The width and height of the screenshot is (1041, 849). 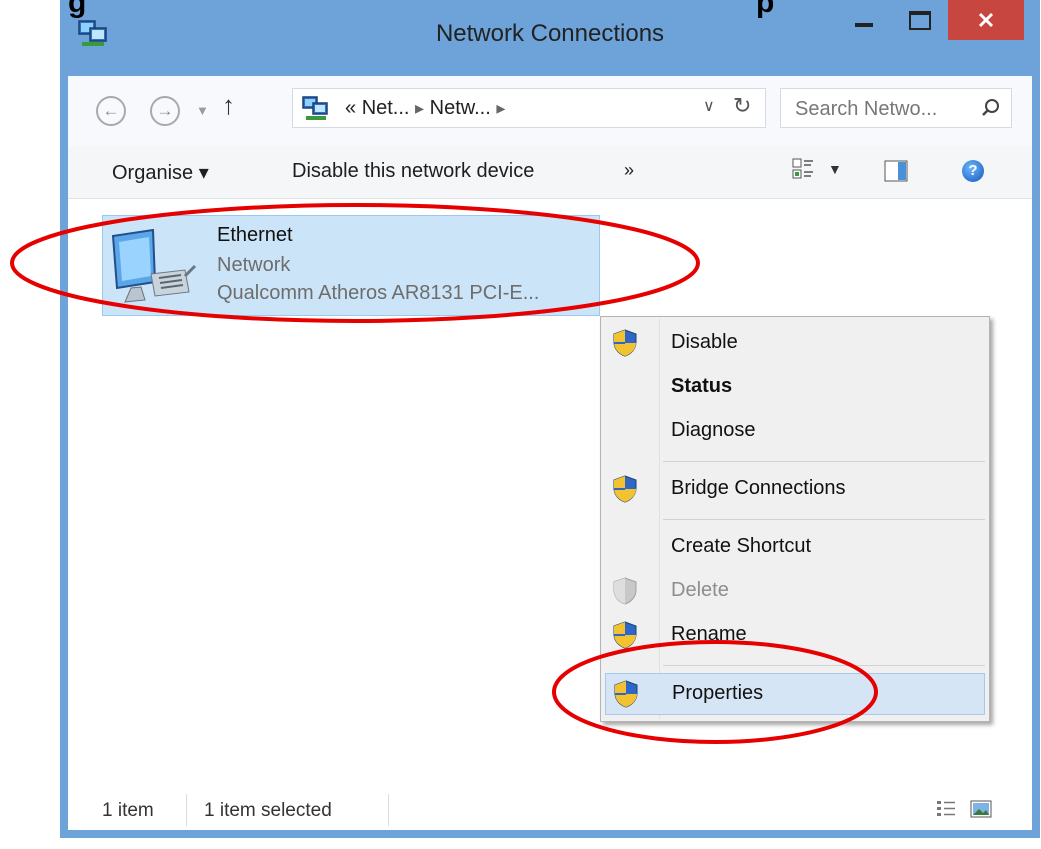 What do you see at coordinates (864, 20) in the screenshot?
I see `minimize-button` at bounding box center [864, 20].